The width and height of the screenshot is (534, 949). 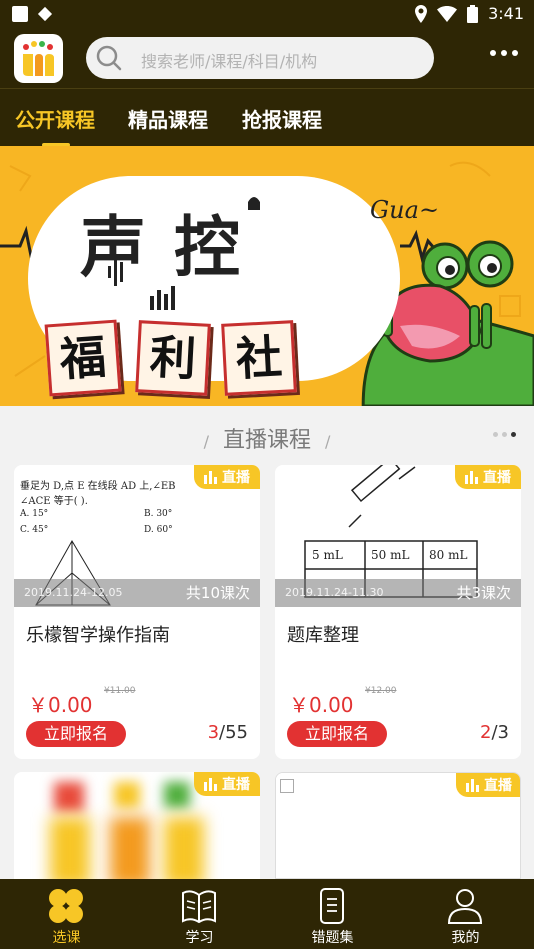 I want to click on course-tabs: 公开课程 精品课程 抢报课程, so click(x=267, y=117).